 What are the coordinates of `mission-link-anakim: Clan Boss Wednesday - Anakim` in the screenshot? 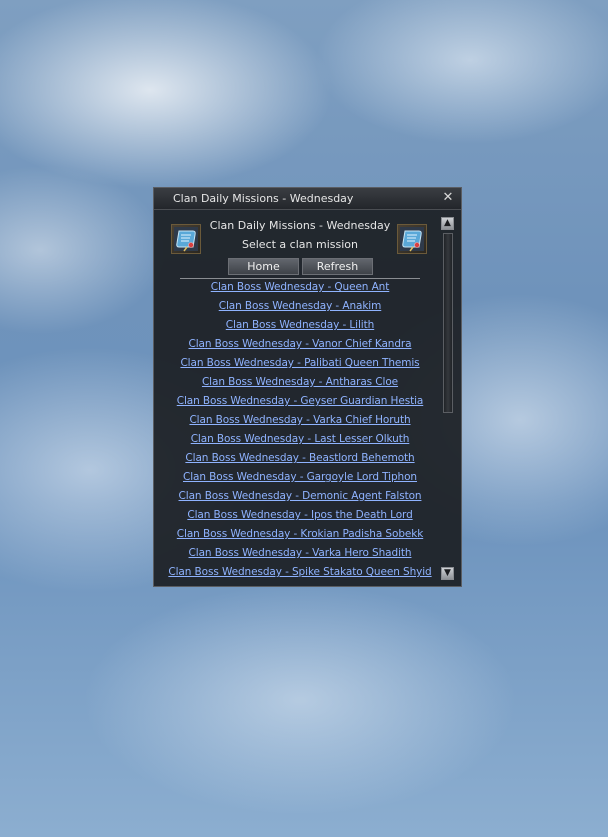 It's located at (300, 306).